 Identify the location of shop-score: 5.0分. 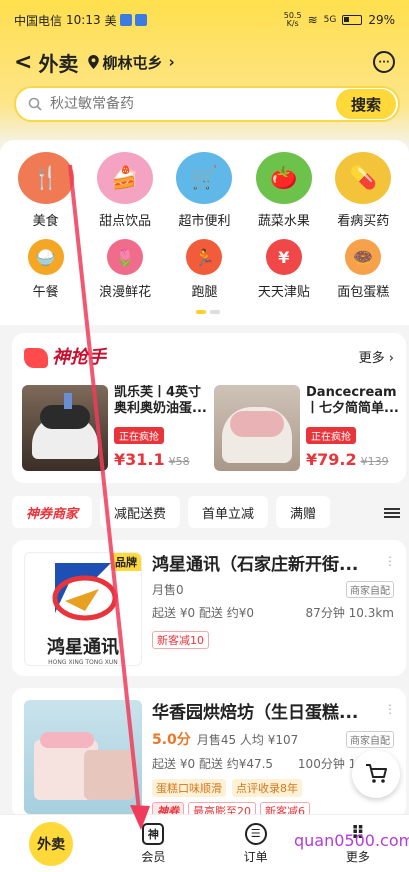
(171, 740).